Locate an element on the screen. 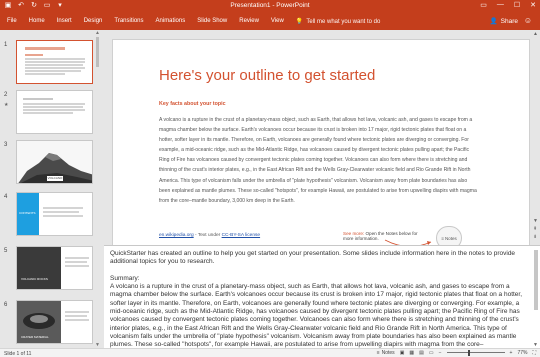 The height and width of the screenshot is (357, 540). fit-to-window-icon: ⛶ is located at coordinates (534, 353).